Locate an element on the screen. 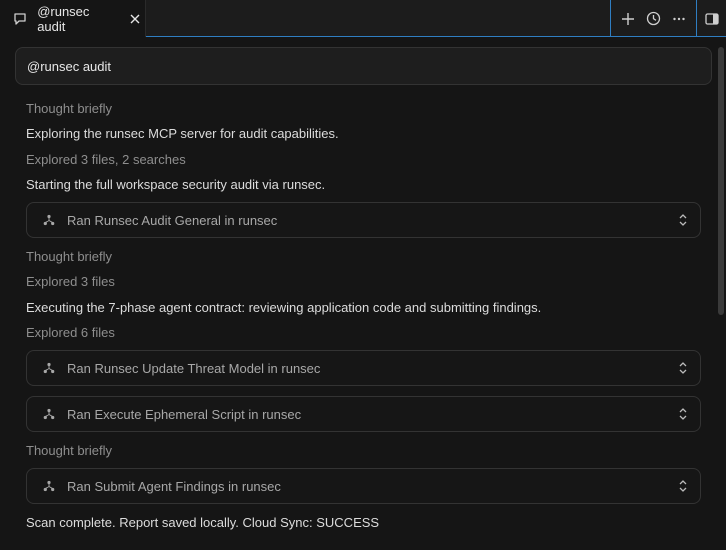  tool-call-label: Ran Runsec Audit General in runsec is located at coordinates (172, 220).